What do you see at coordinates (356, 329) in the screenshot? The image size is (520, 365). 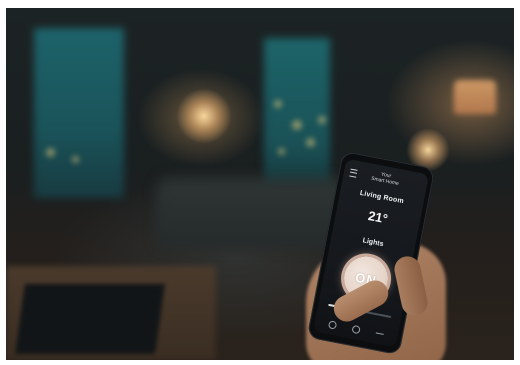 I see `nav-home-icon` at bounding box center [356, 329].